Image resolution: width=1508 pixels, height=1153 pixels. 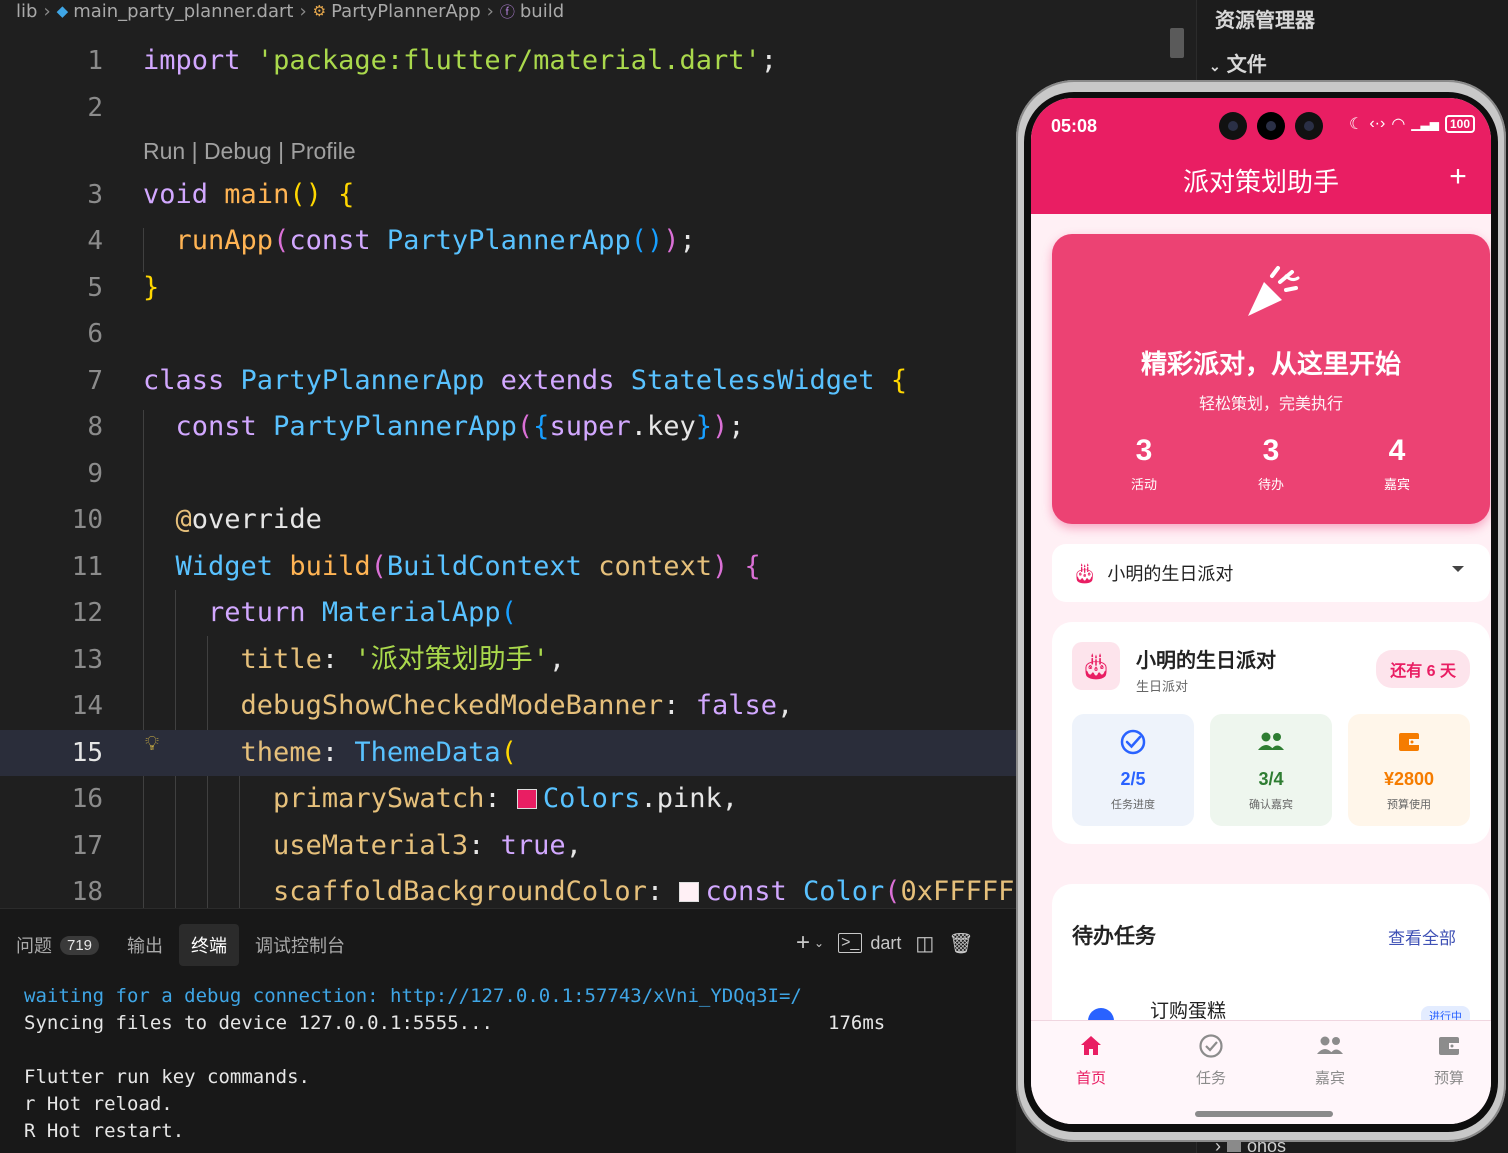 What do you see at coordinates (1409, 770) in the screenshot?
I see `budget-usage-tile: ¥2800 预算使用` at bounding box center [1409, 770].